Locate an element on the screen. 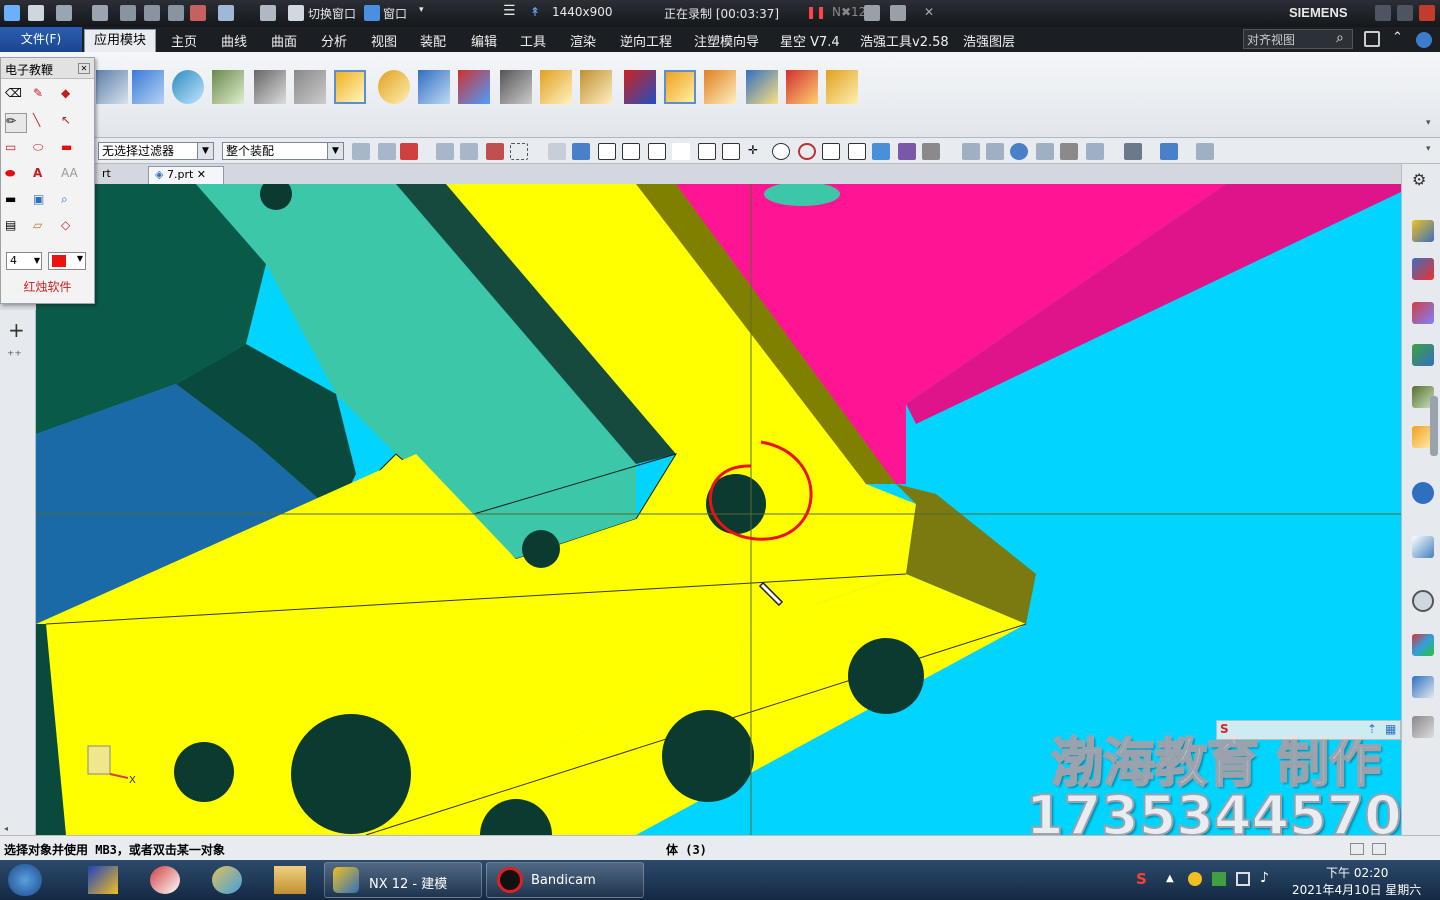 This screenshot has height=900, width=1440. measure-icon is located at coordinates (228, 87).